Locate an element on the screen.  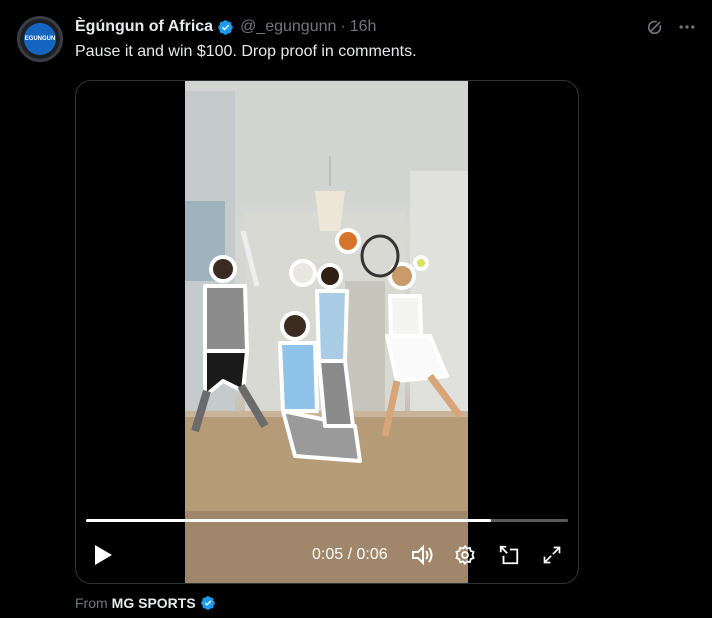
video-progress-bar is located at coordinates (327, 520).